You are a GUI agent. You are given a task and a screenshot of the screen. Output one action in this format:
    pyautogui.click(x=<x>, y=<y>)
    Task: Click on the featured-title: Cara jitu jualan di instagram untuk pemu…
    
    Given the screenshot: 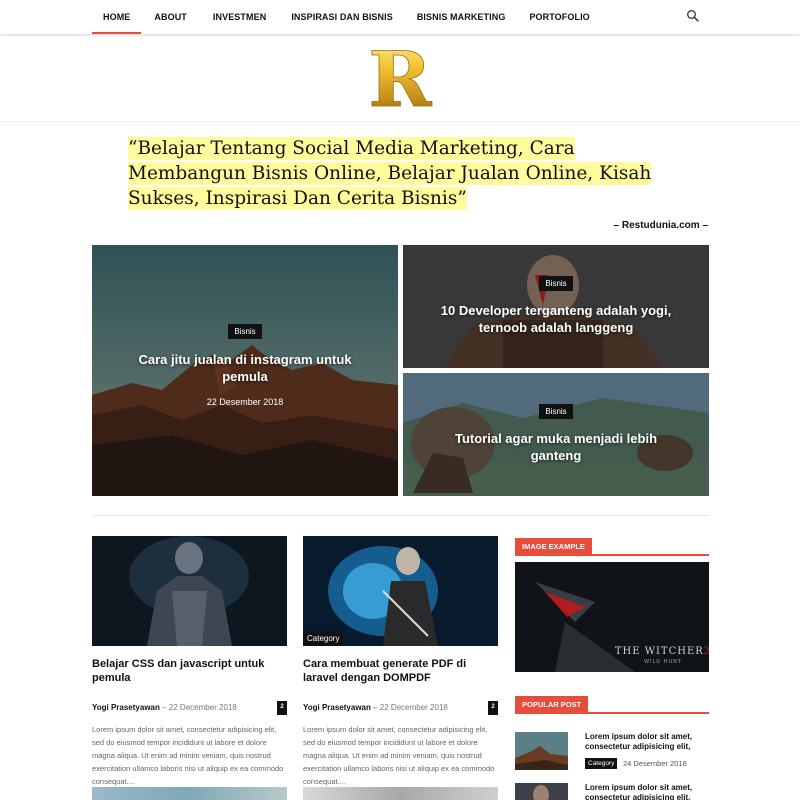 What is the action you would take?
    pyautogui.click(x=245, y=368)
    